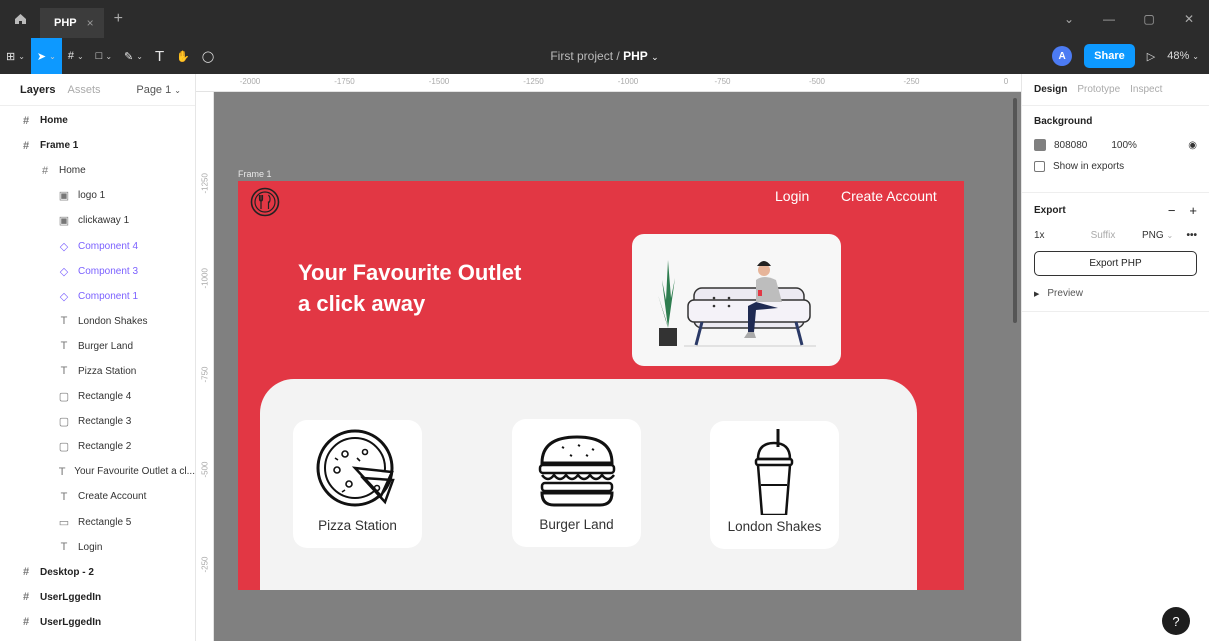  What do you see at coordinates (1069, 19) in the screenshot?
I see `chevron-down-icon: ⌄` at bounding box center [1069, 19].